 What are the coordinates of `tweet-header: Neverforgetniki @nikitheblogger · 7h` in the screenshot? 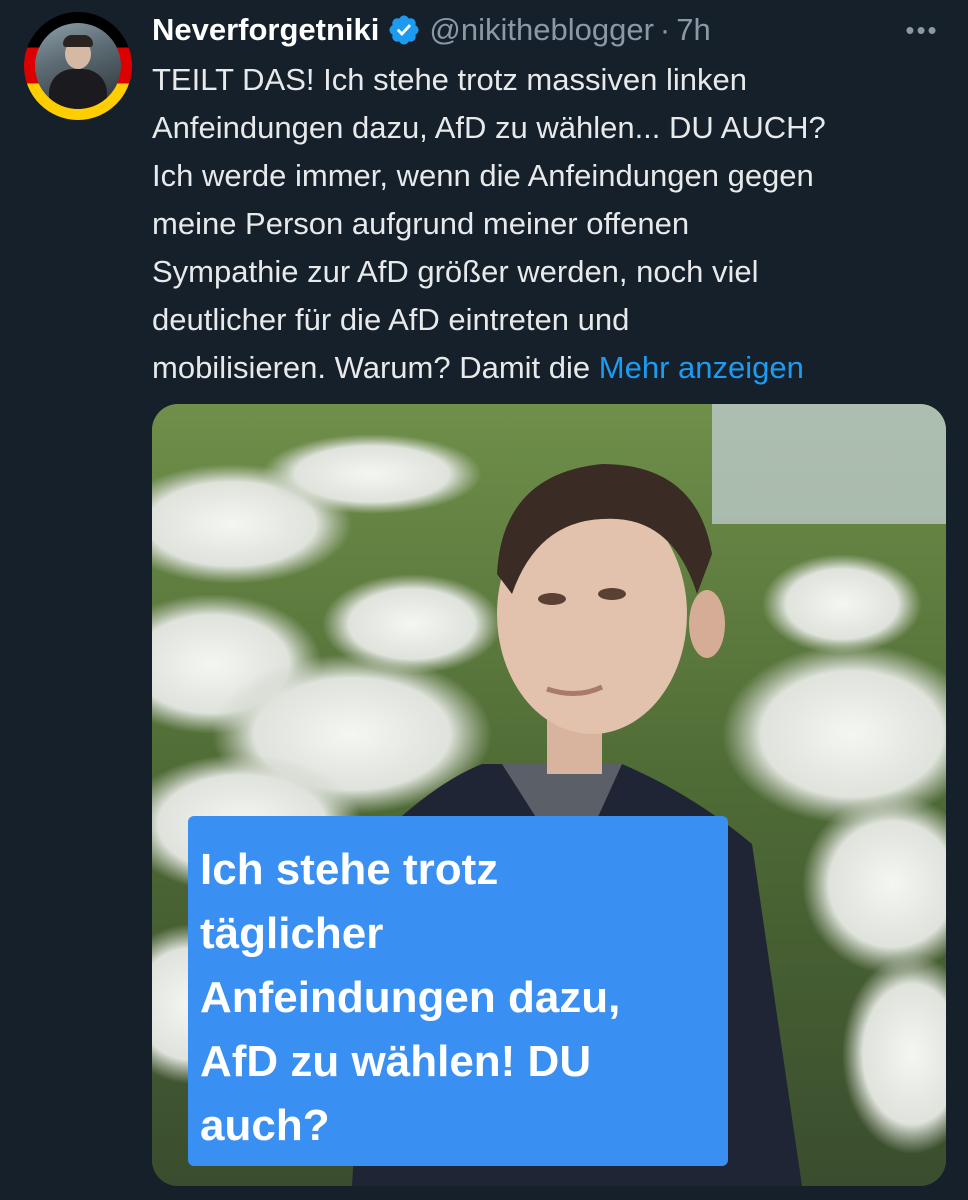 It's located at (431, 30).